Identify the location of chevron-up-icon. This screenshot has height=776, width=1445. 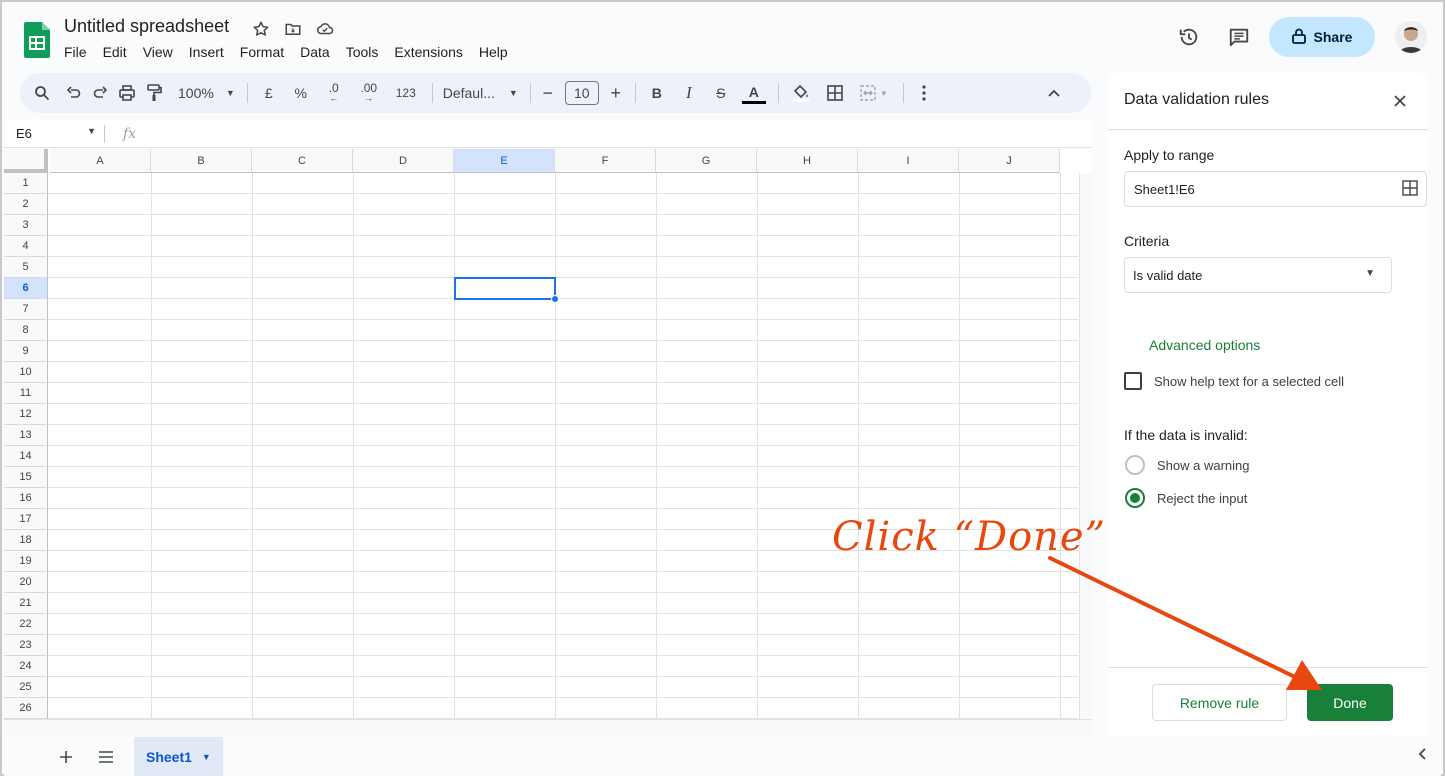
(1054, 93).